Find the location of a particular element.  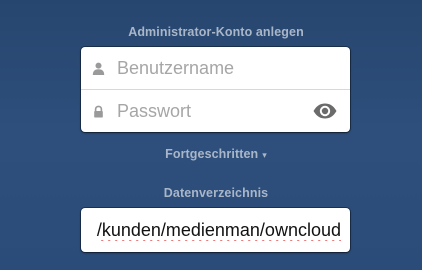

caret-down-icon: ▾ is located at coordinates (264, 155).